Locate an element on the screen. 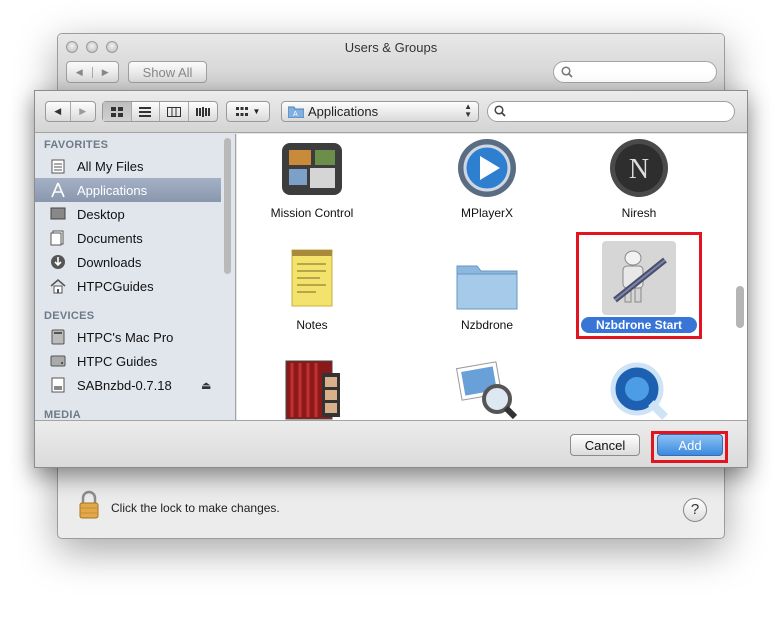 This screenshot has width=782, height=618. sidebar-item-label: HTPC's Mac Pro is located at coordinates (125, 337).